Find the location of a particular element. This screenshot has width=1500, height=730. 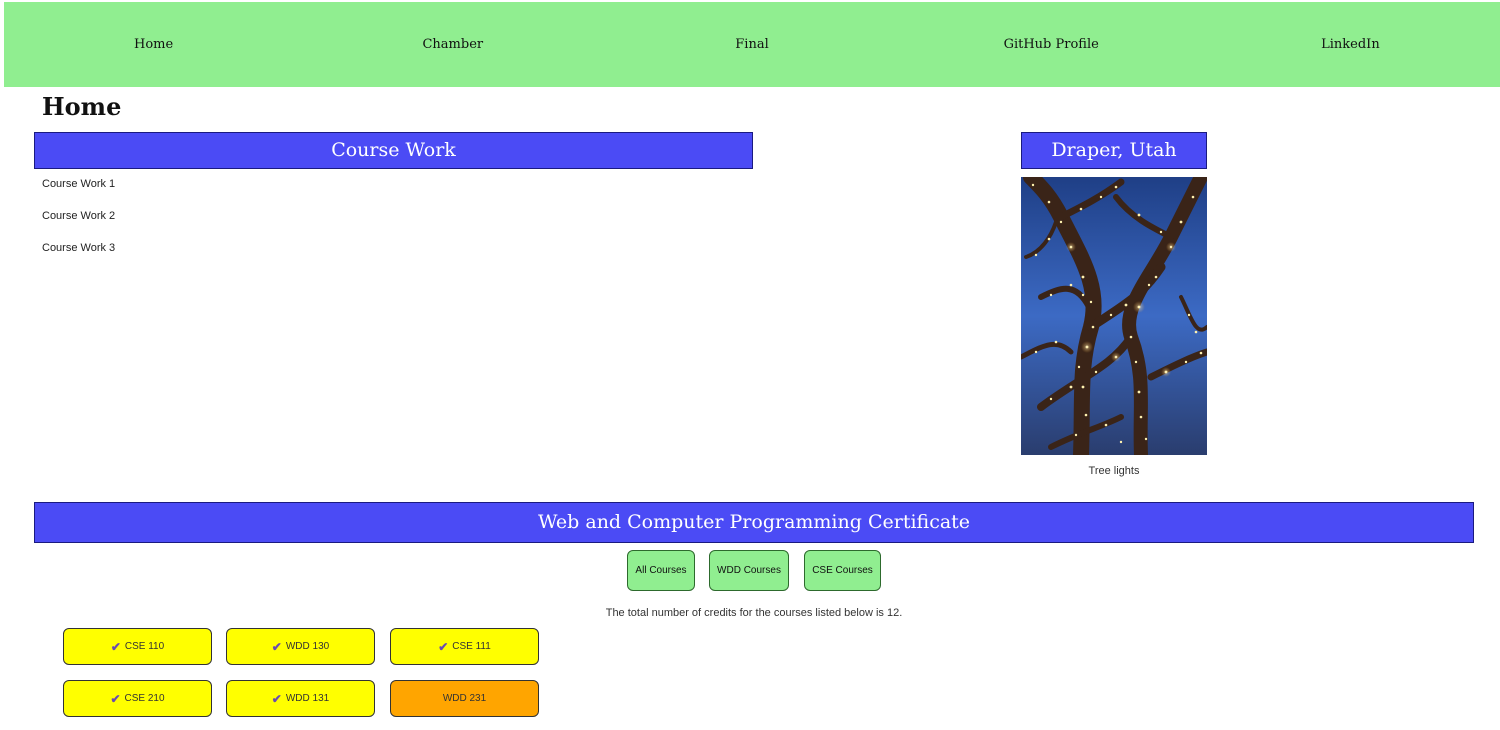

nav-link-final: Final is located at coordinates (751, 44).